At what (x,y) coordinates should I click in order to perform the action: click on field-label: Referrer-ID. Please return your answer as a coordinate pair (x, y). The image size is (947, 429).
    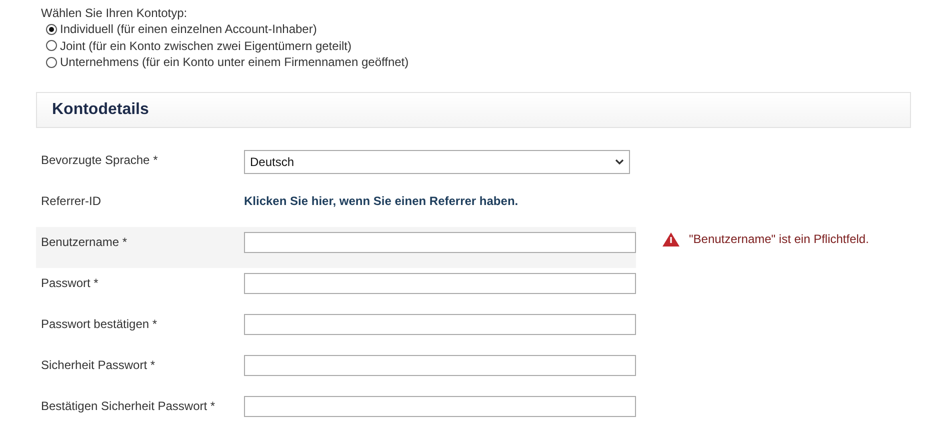
    Looking at the image, I should click on (71, 201).